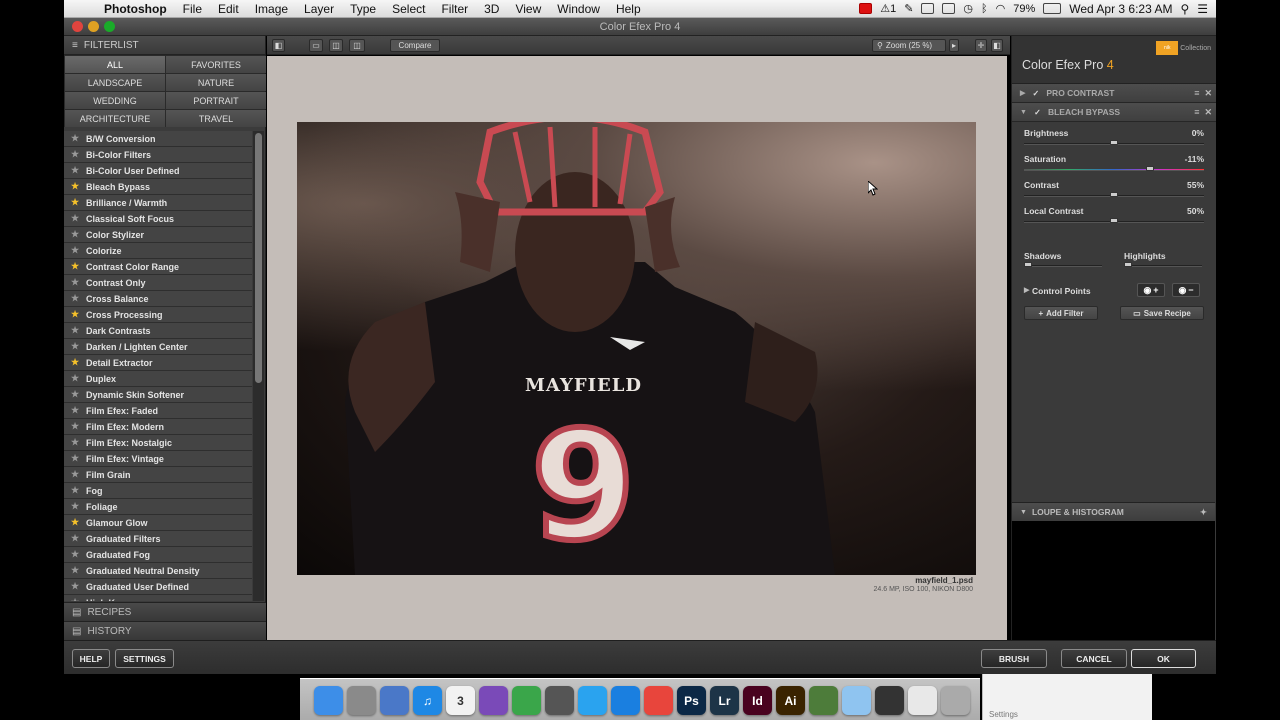 The height and width of the screenshot is (720, 1280). Describe the element at coordinates (158, 395) in the screenshot. I see `filter-list-item: ★ Dynamic Skin Softener` at that location.